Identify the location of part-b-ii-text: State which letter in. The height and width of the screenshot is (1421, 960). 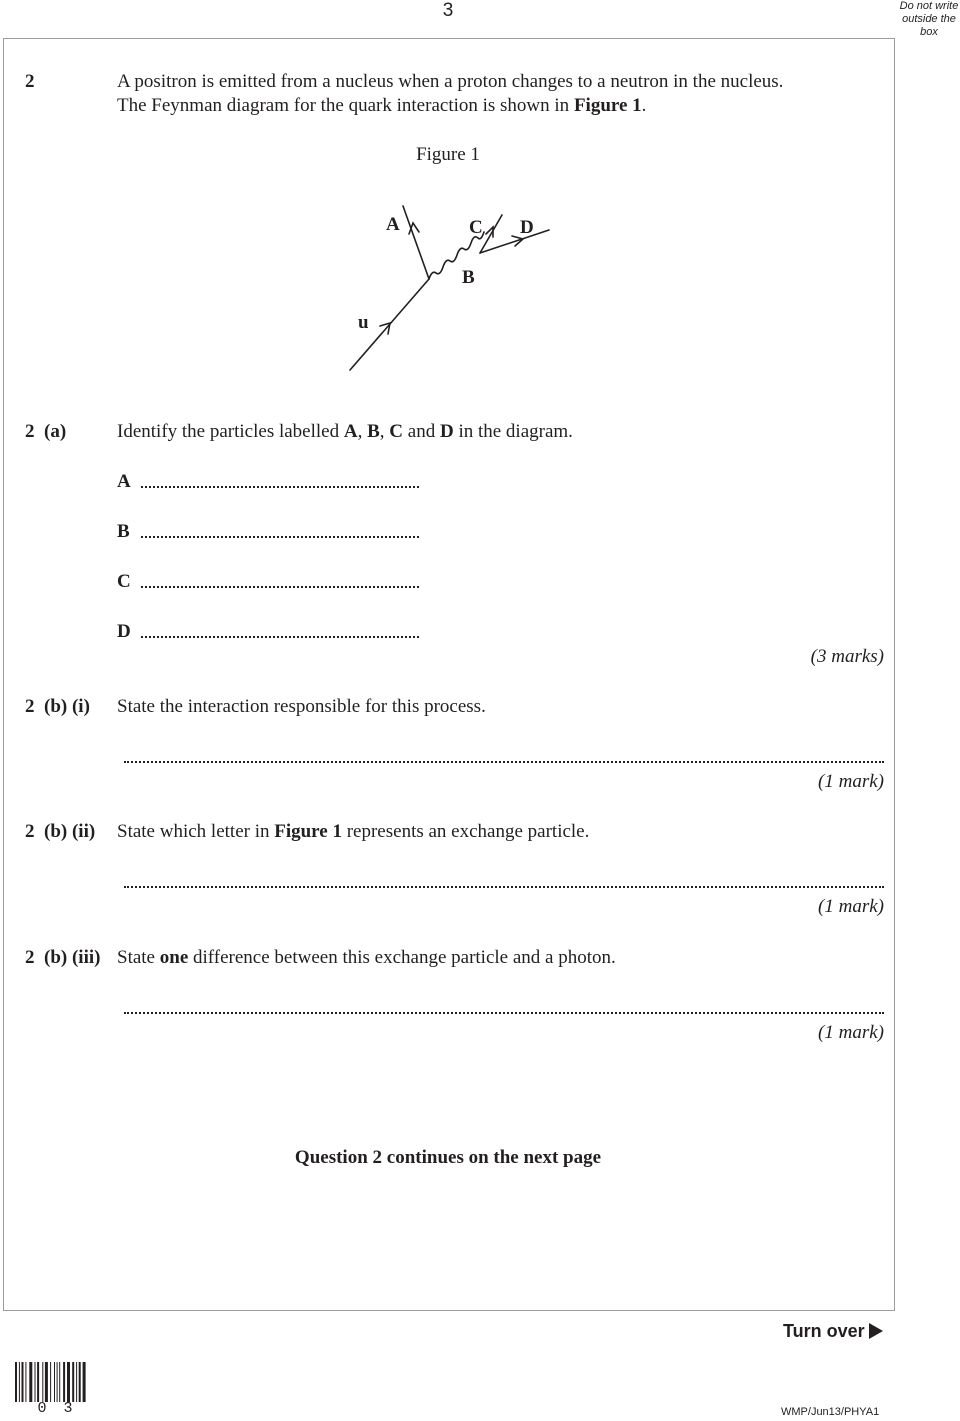
(196, 831).